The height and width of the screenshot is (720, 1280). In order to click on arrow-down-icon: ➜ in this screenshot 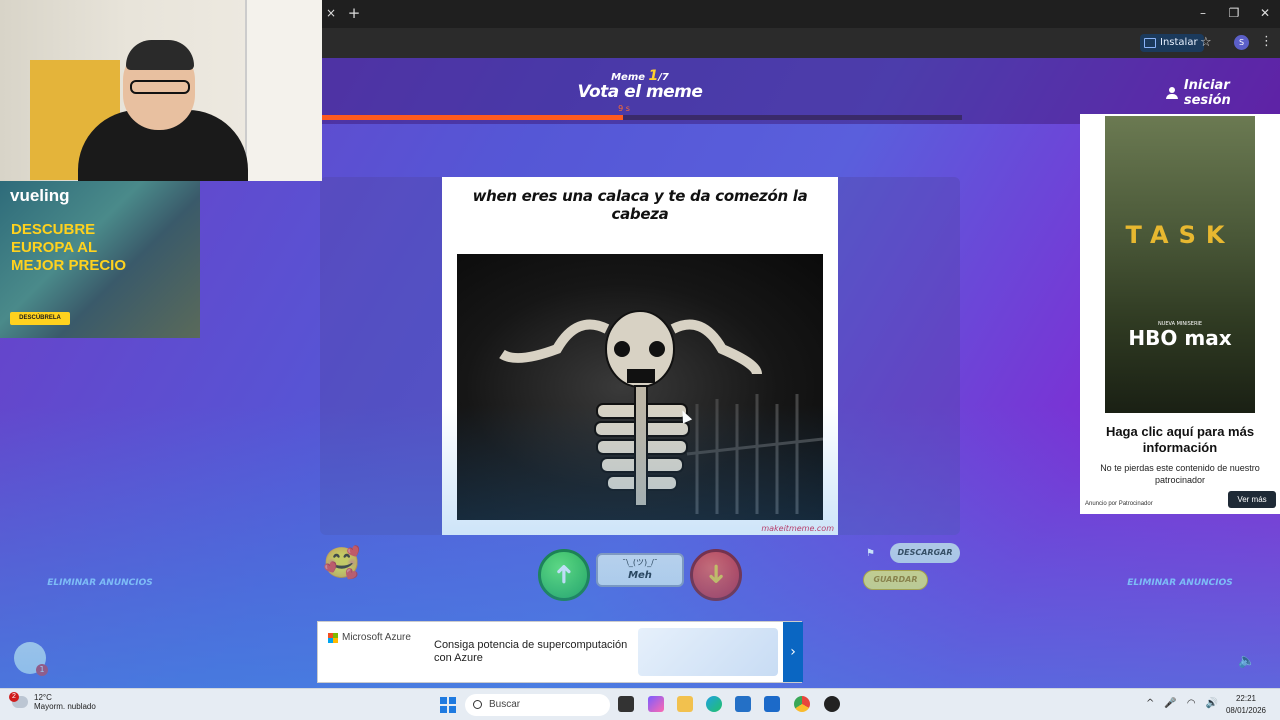, I will do `click(715, 574)`.